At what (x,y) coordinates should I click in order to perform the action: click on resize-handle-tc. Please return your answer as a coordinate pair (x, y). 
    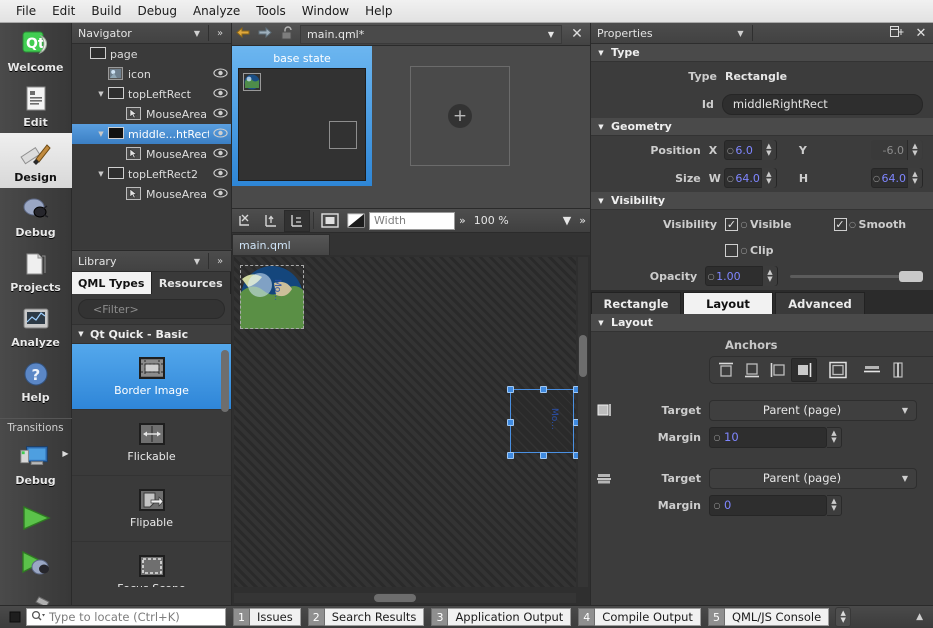
    Looking at the image, I should click on (543, 389).